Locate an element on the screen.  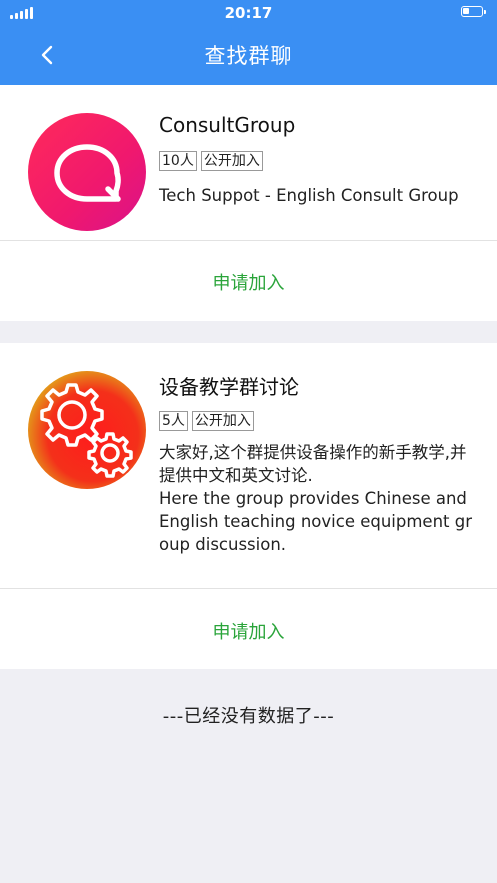
member-count-badge: 10人 is located at coordinates (178, 161).